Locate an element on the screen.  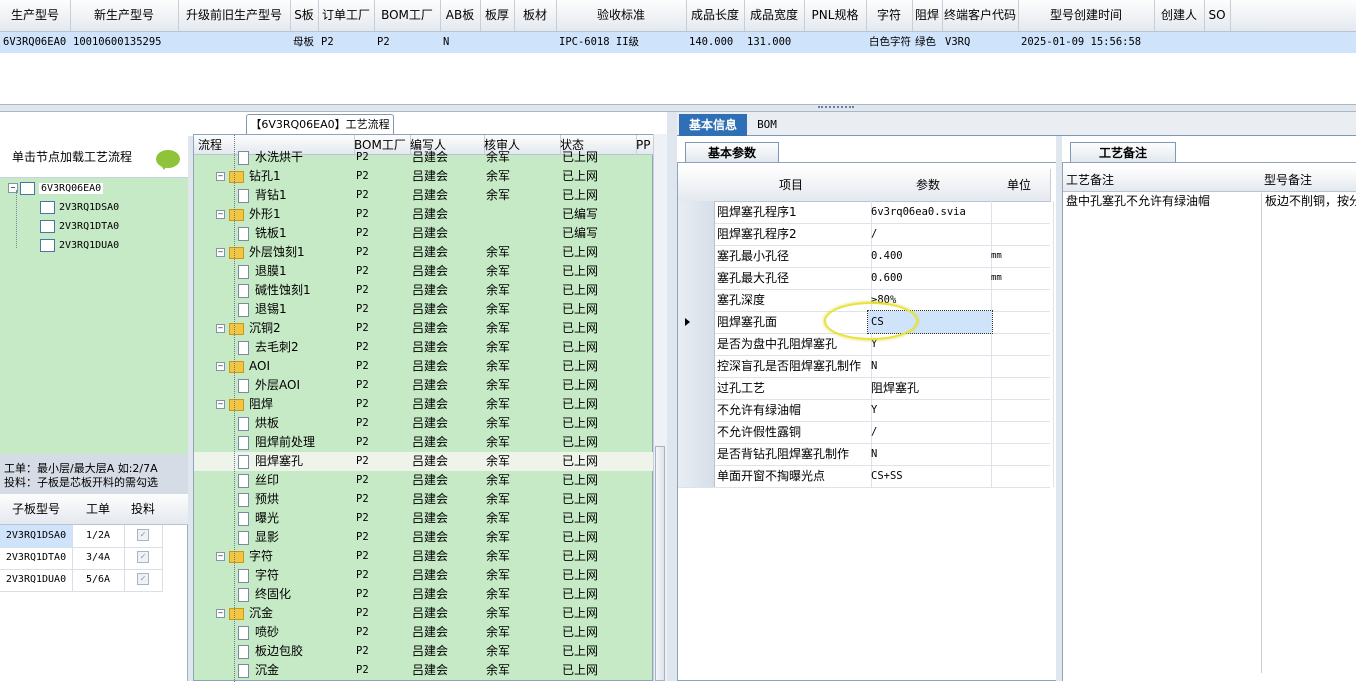
tree-node-root: −6V3RQ06EA0 is located at coordinates (56, 189).